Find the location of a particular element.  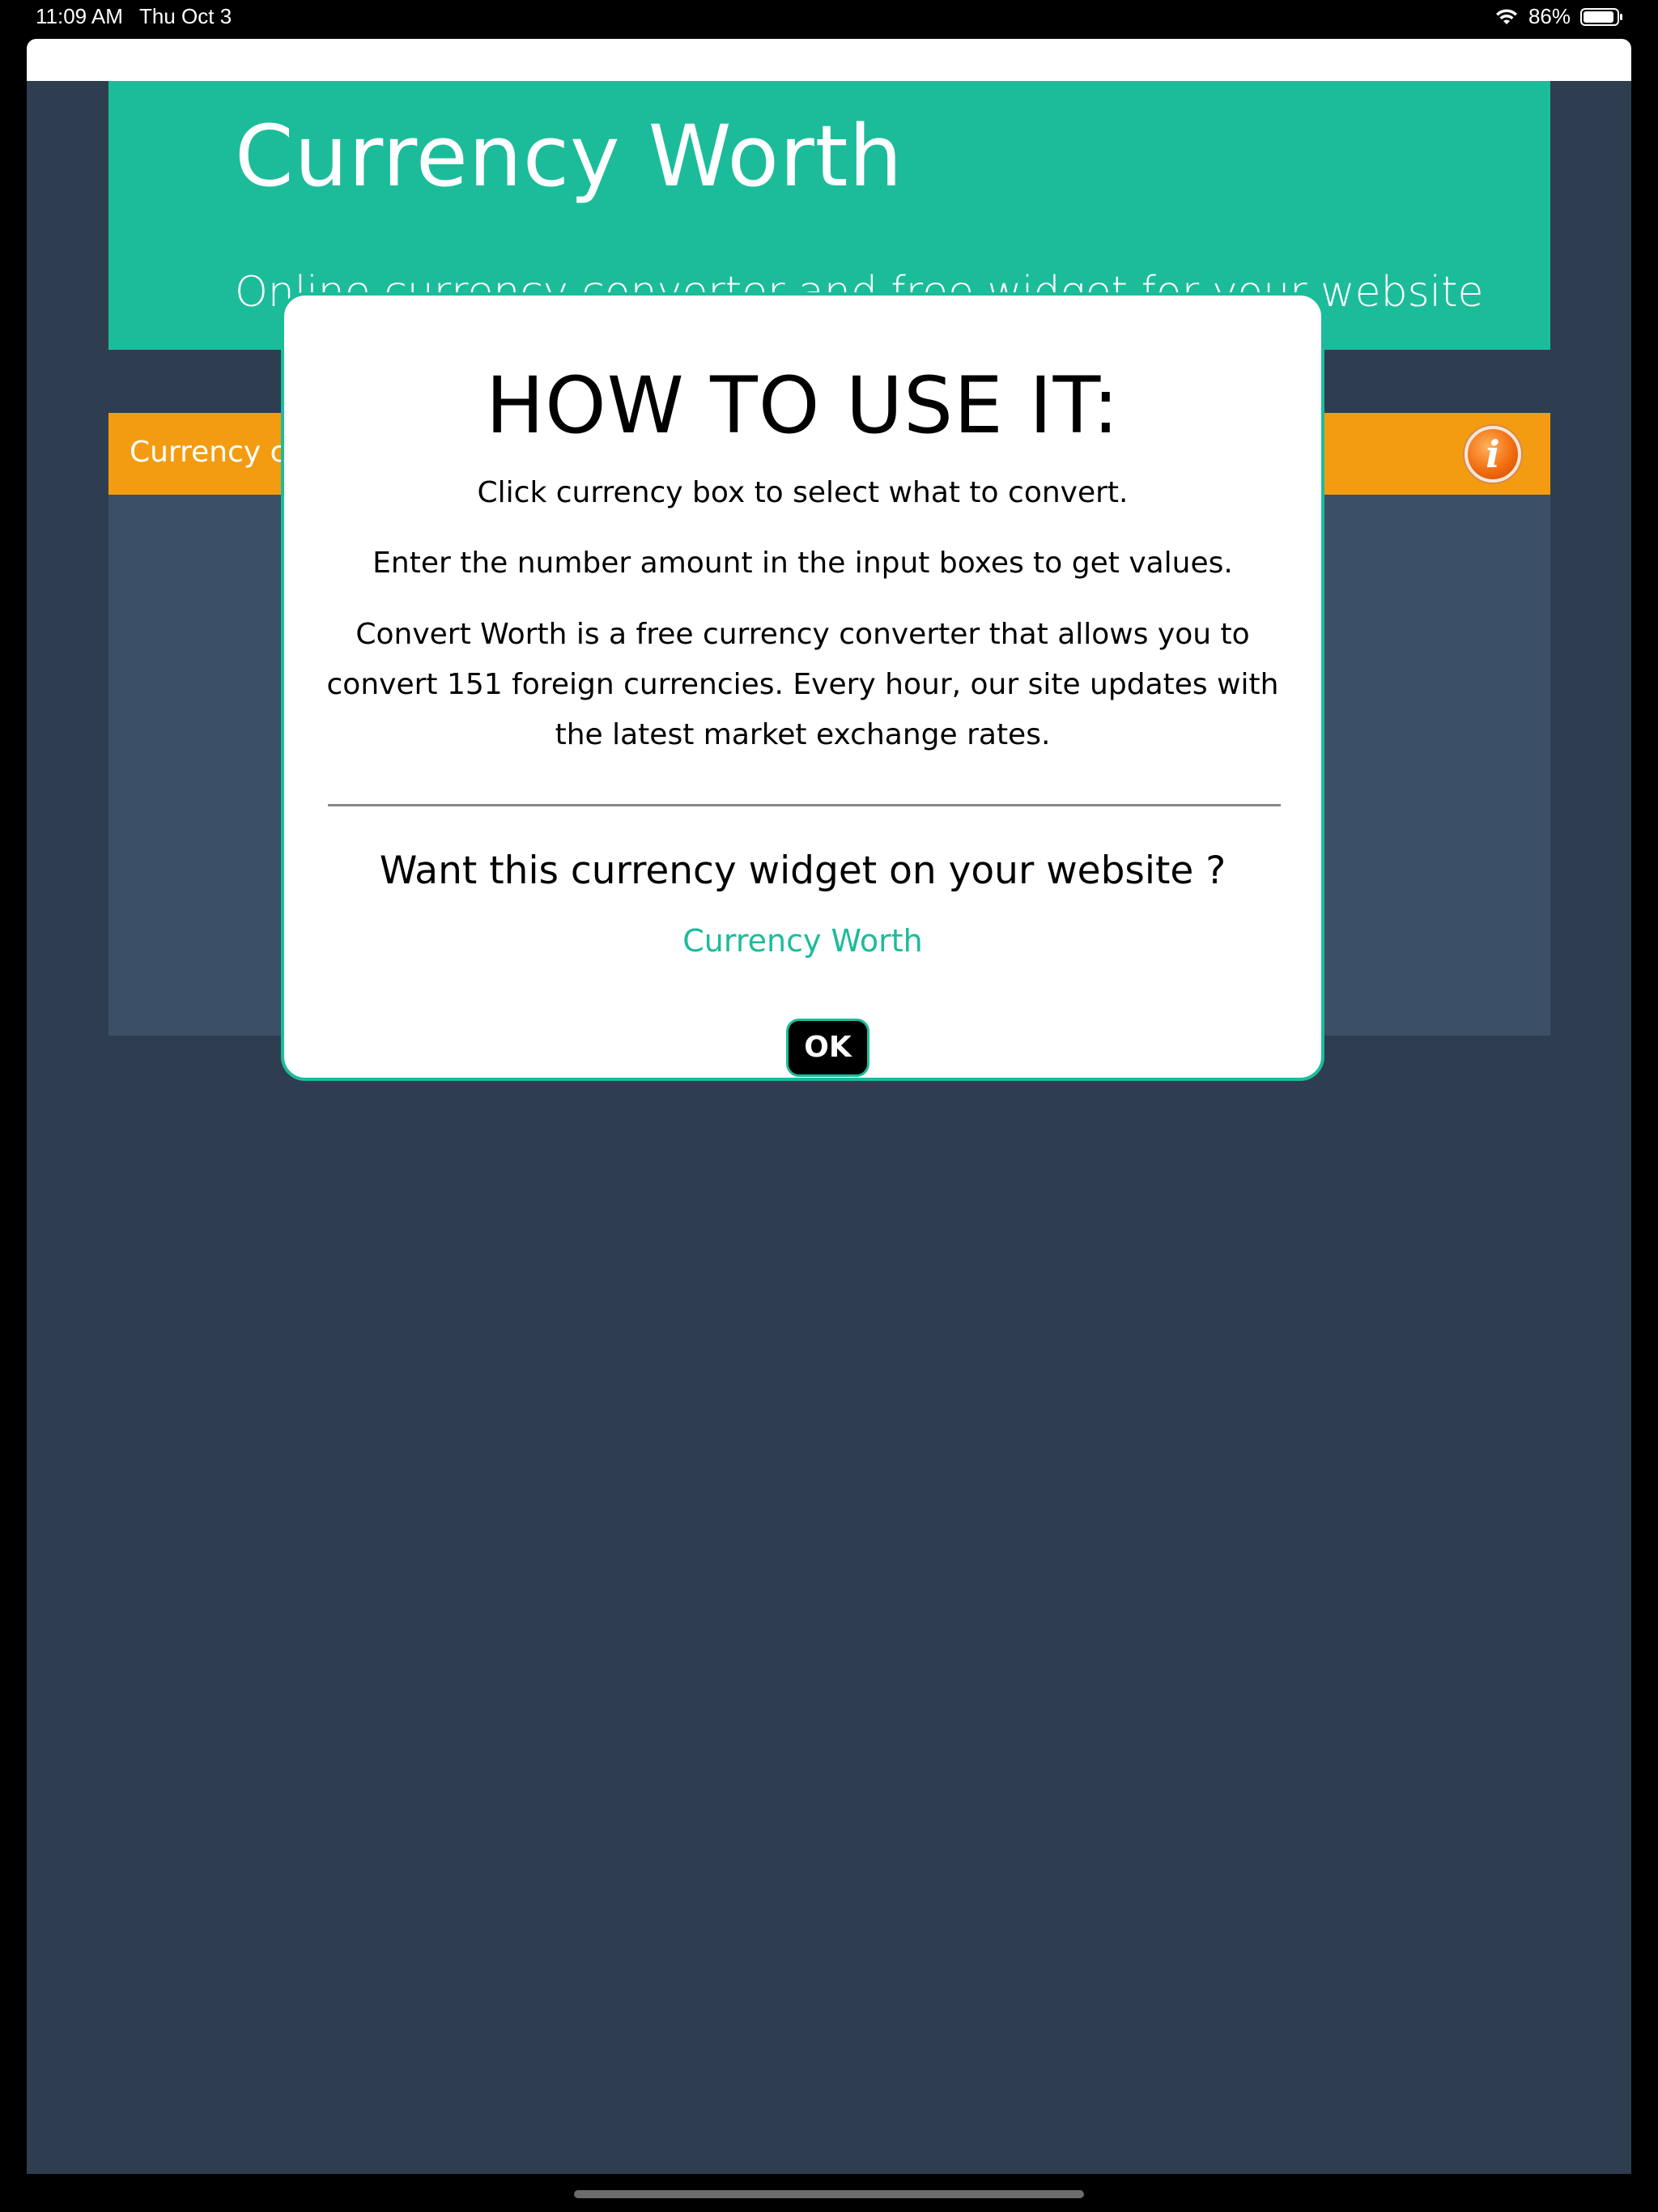

battery-percent: 86% is located at coordinates (1549, 16).